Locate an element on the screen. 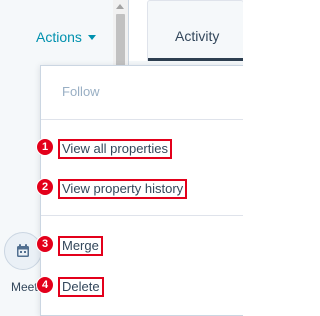 Image resolution: width=320 pixels, height=316 pixels. tab-activity: Activity is located at coordinates (195, 30).